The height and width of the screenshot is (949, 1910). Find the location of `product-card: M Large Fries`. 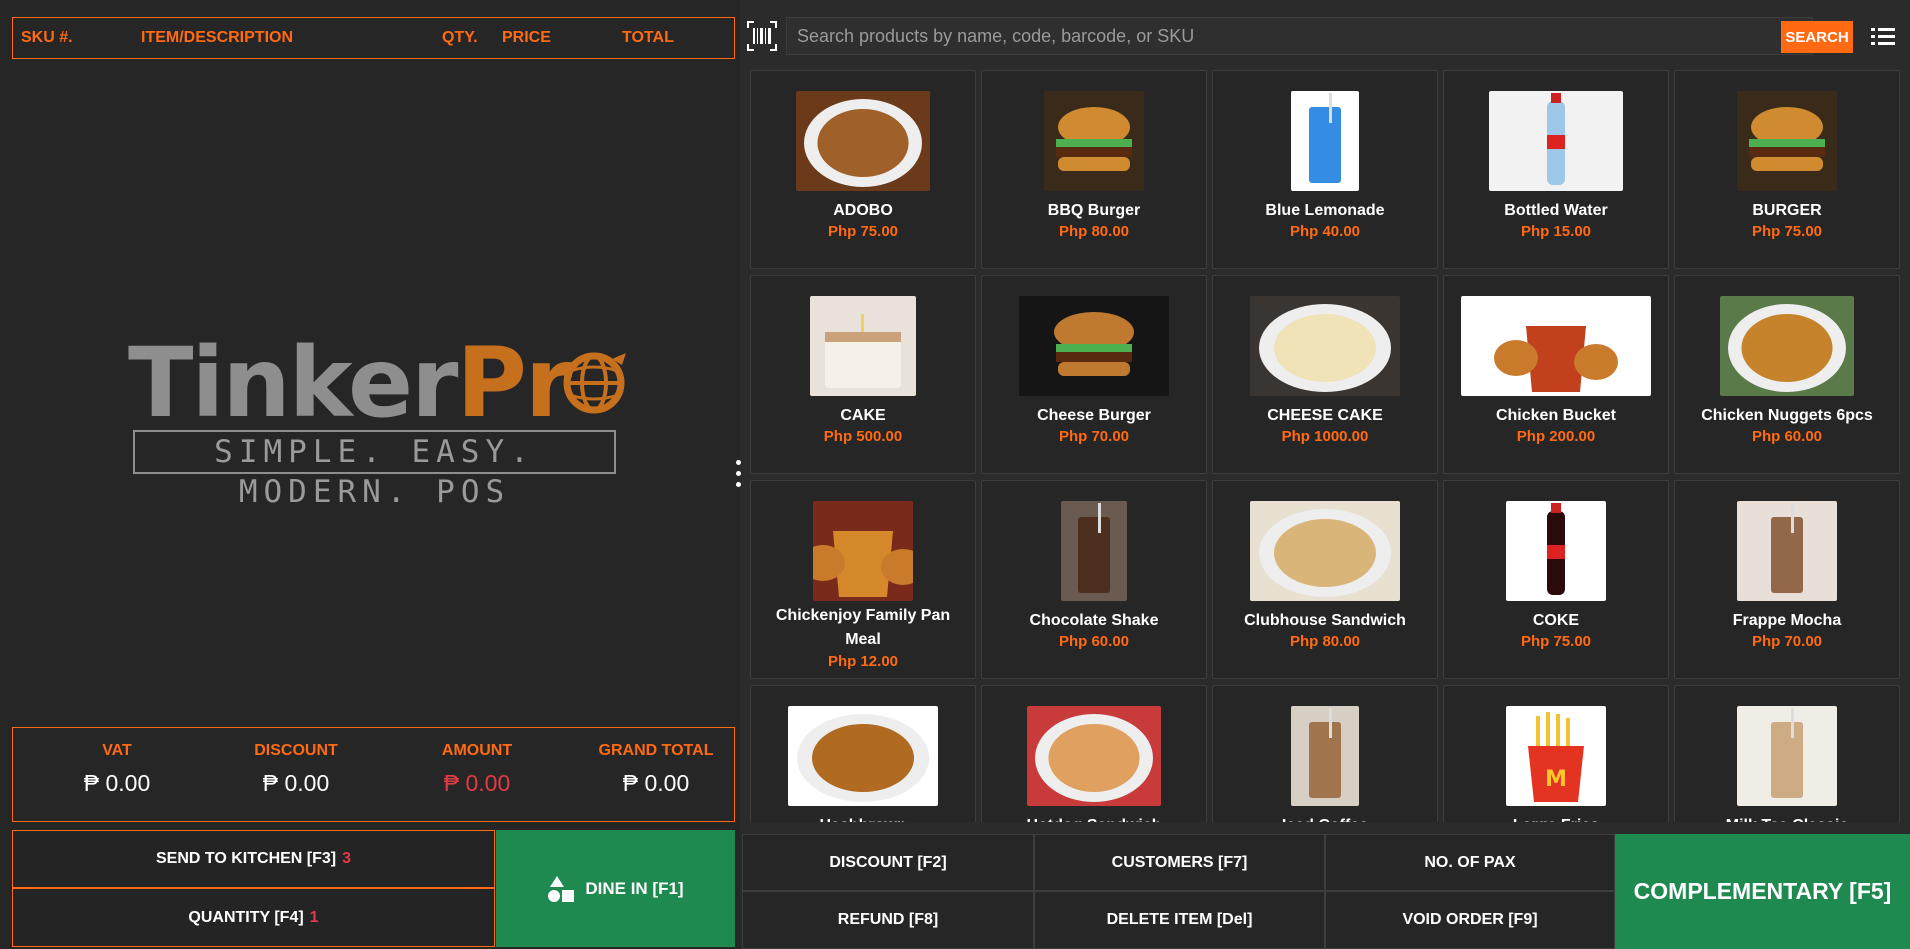

product-card: M Large Fries is located at coordinates (1556, 753).